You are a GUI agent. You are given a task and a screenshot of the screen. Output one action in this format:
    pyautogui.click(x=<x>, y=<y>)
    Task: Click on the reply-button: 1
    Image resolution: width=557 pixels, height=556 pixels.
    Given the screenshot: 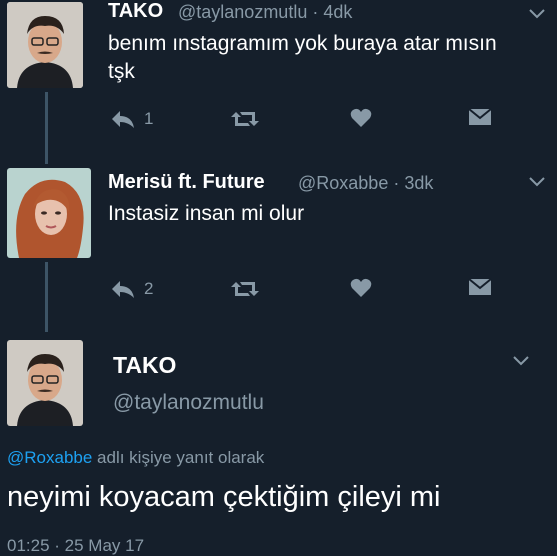 What is the action you would take?
    pyautogui.click(x=131, y=119)
    